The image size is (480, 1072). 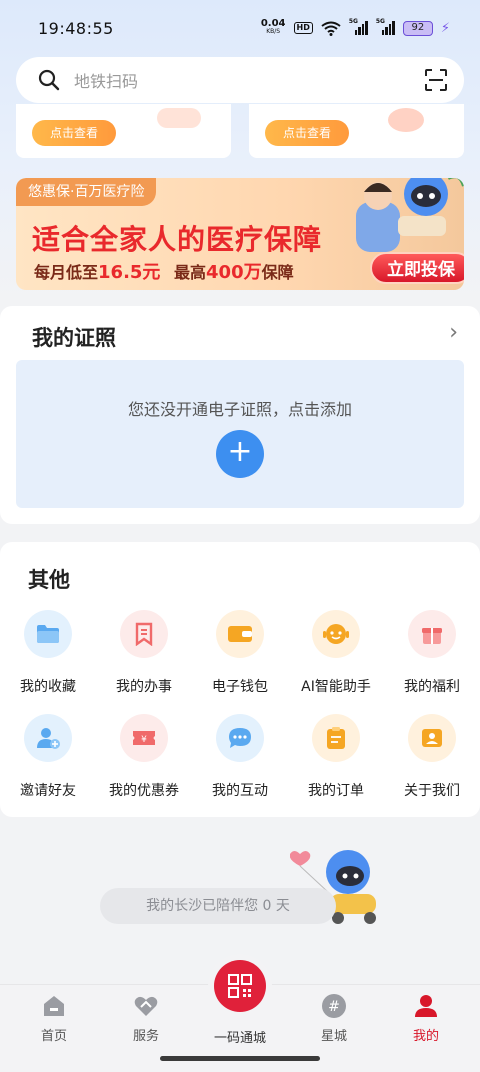 I want to click on banner-subtitle: 每月低至16.5元 最高400万保障, so click(x=164, y=272).